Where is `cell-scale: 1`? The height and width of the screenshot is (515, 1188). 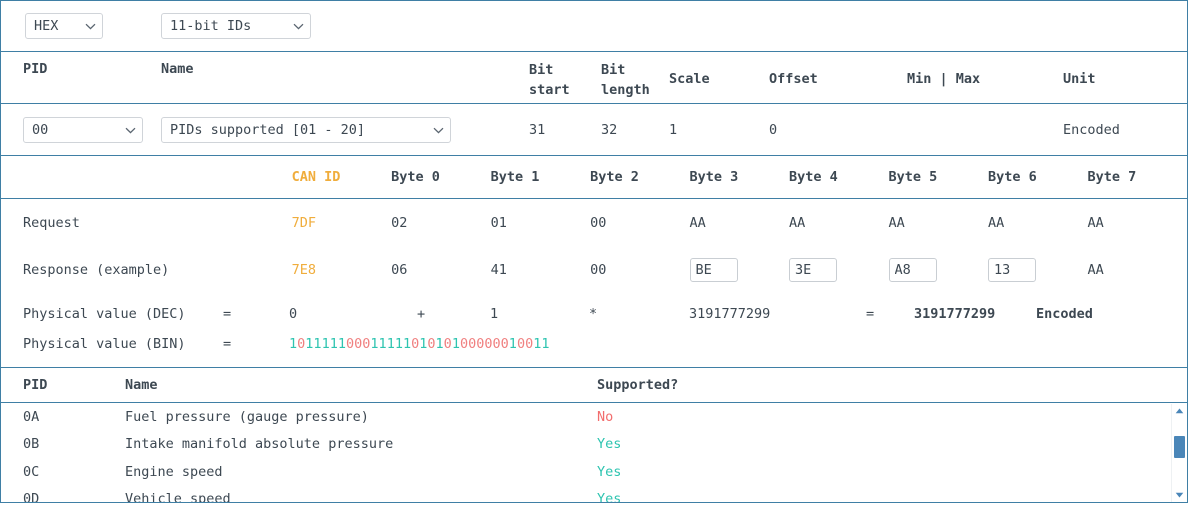
cell-scale: 1 is located at coordinates (673, 129).